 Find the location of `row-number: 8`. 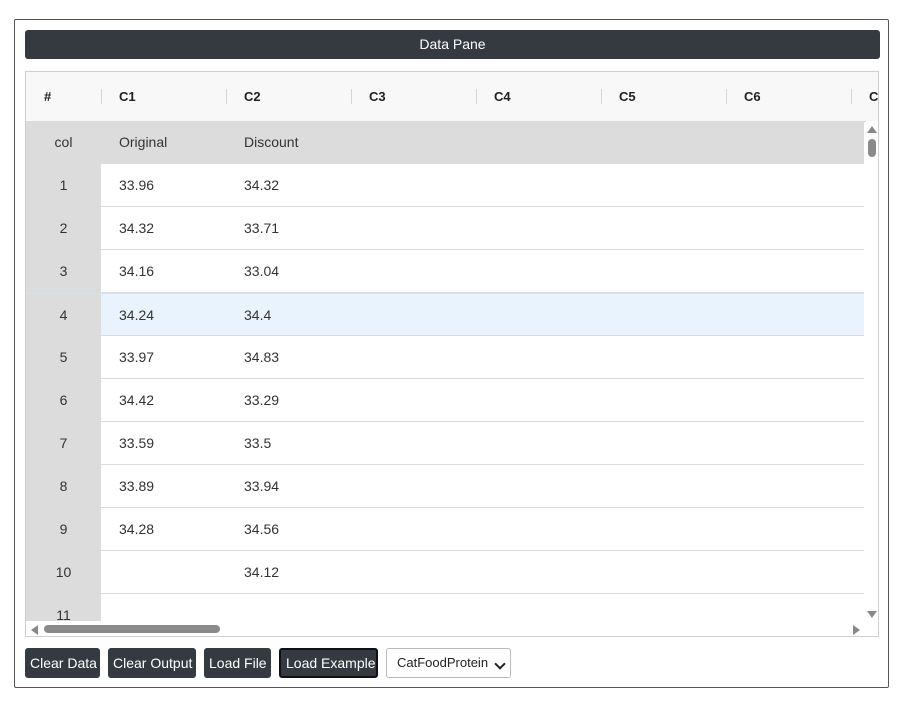

row-number: 8 is located at coordinates (63, 486).